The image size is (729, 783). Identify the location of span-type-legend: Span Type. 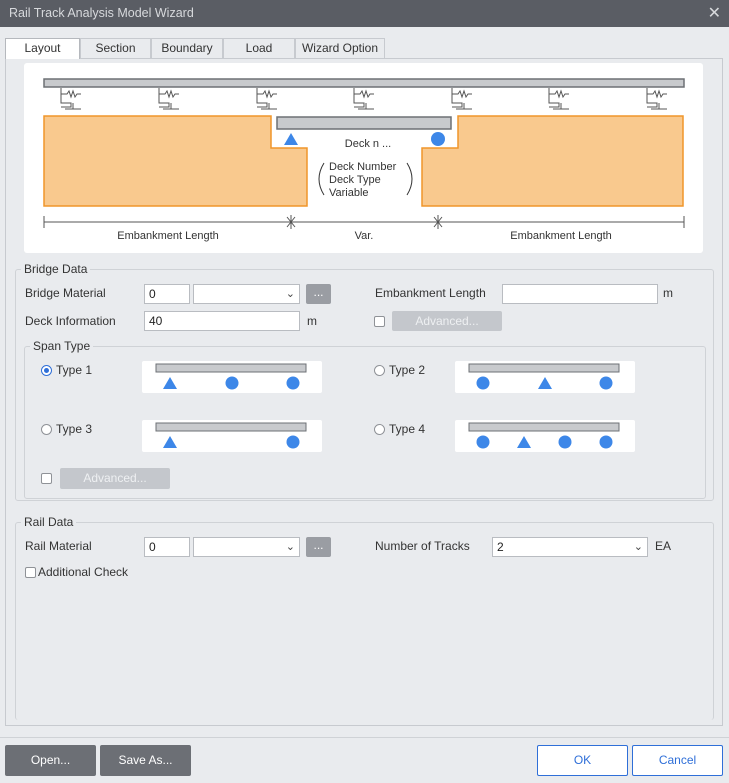
(62, 346).